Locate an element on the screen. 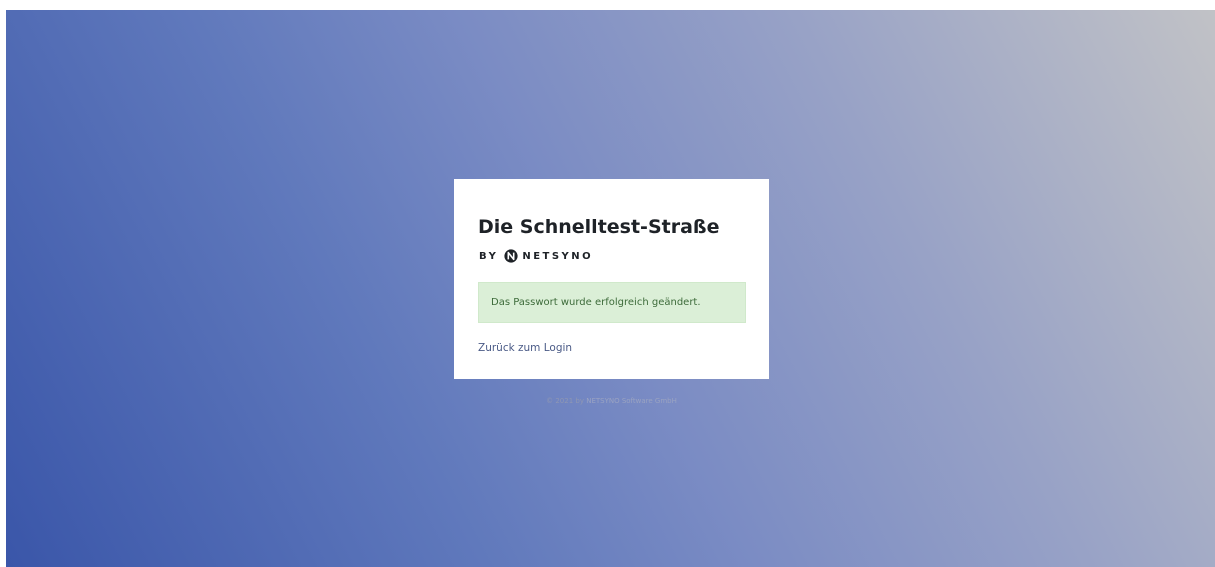 Image resolution: width=1215 pixels, height=567 pixels. footer-copyright: © 2021 by is located at coordinates (565, 401).